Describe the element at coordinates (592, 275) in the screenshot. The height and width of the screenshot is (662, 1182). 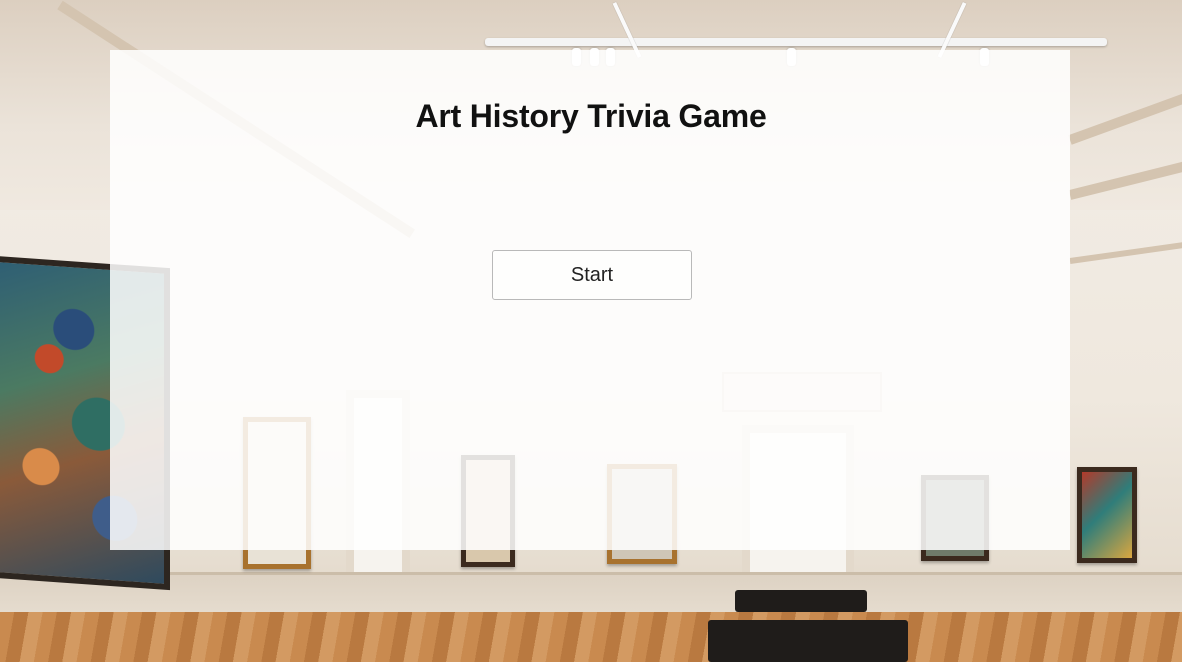
I see `start-button: Start` at that location.